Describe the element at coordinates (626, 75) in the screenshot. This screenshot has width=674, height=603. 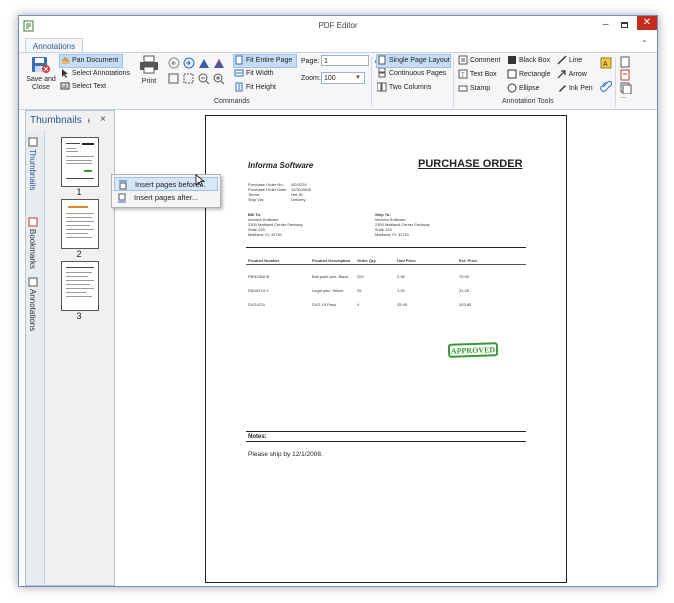
I see `document-tool-icons` at that location.